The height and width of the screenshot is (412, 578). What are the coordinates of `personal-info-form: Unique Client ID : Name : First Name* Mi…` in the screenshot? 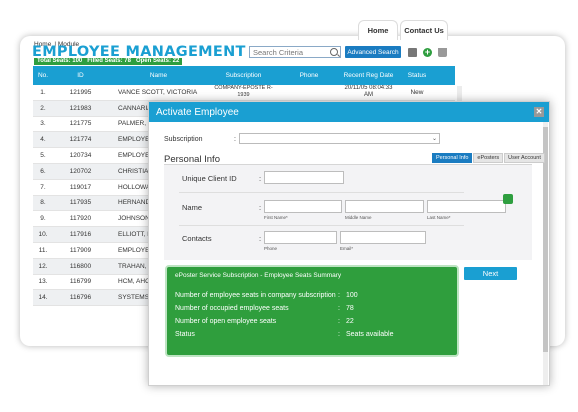 It's located at (348, 212).